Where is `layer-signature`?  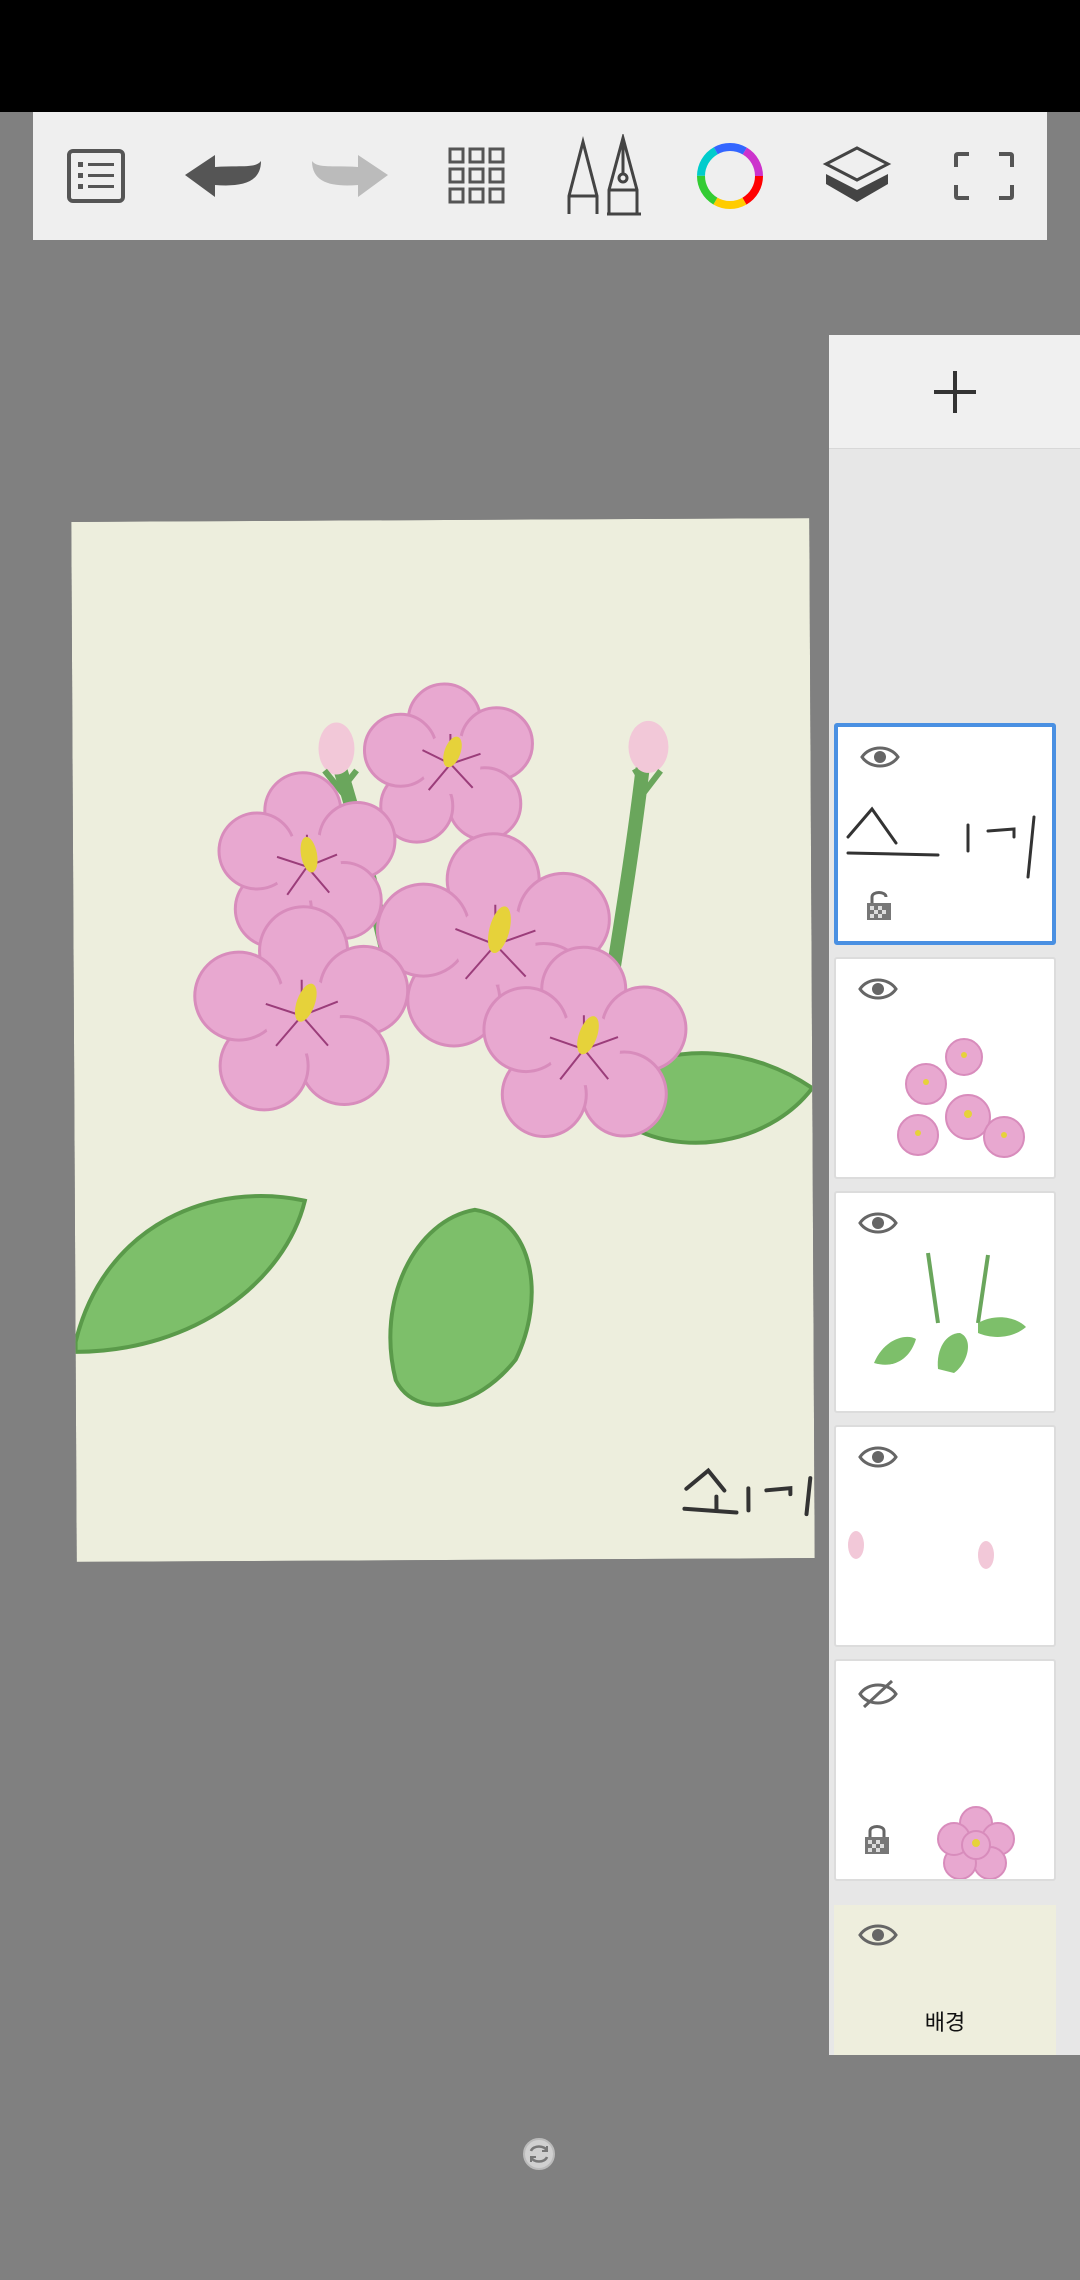 layer-signature is located at coordinates (945, 834).